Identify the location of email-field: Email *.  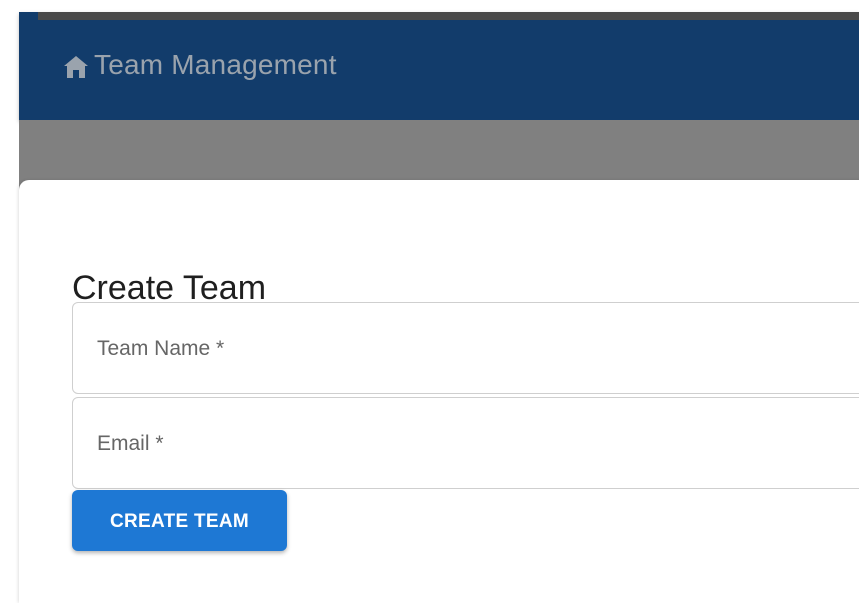
(465, 443).